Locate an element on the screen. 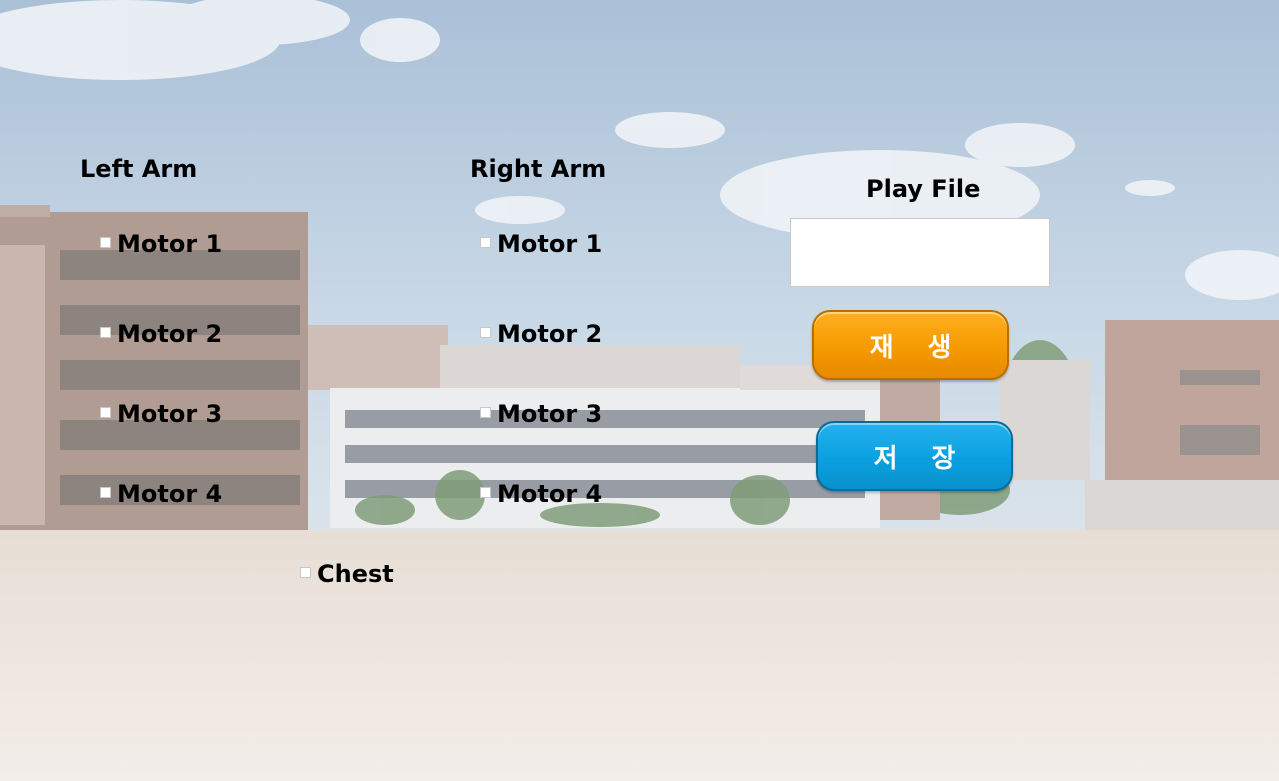 The height and width of the screenshot is (781, 1279). left-arm-motor-3-row: Motor 3 is located at coordinates (161, 414).